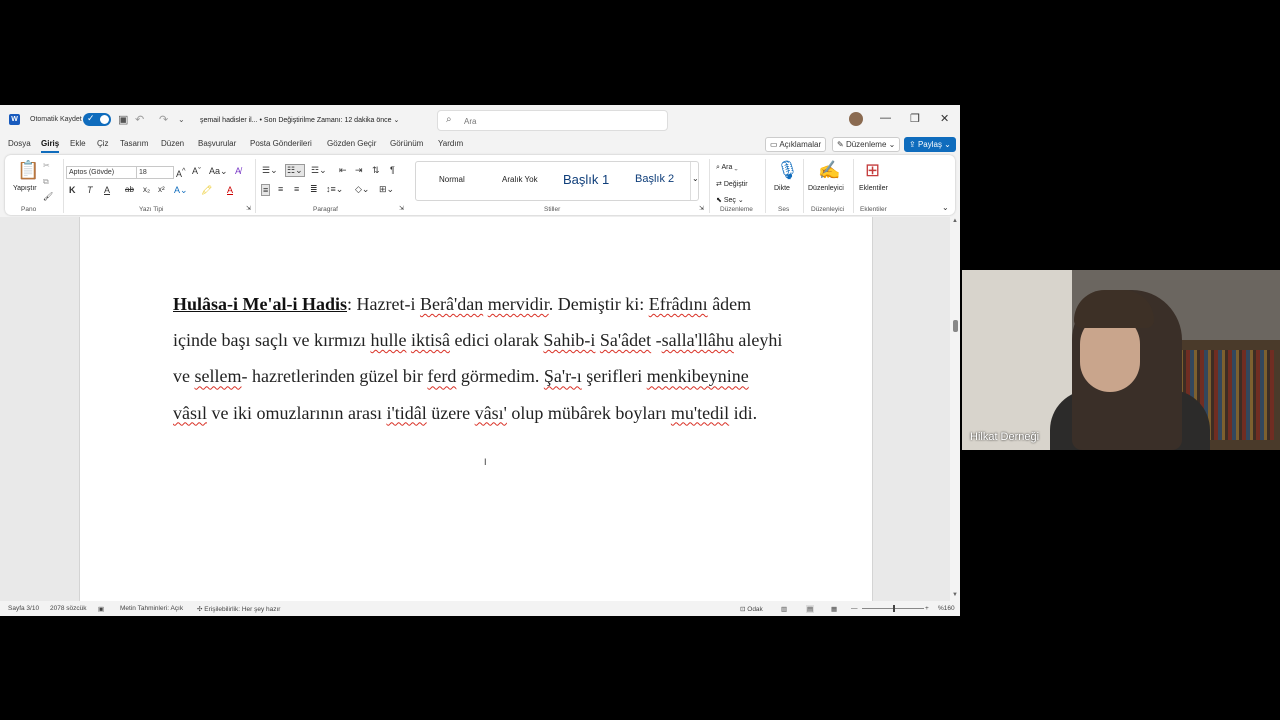 This screenshot has height=720, width=1280. I want to click on replace-button: ⇄ Değiştir, so click(732, 184).